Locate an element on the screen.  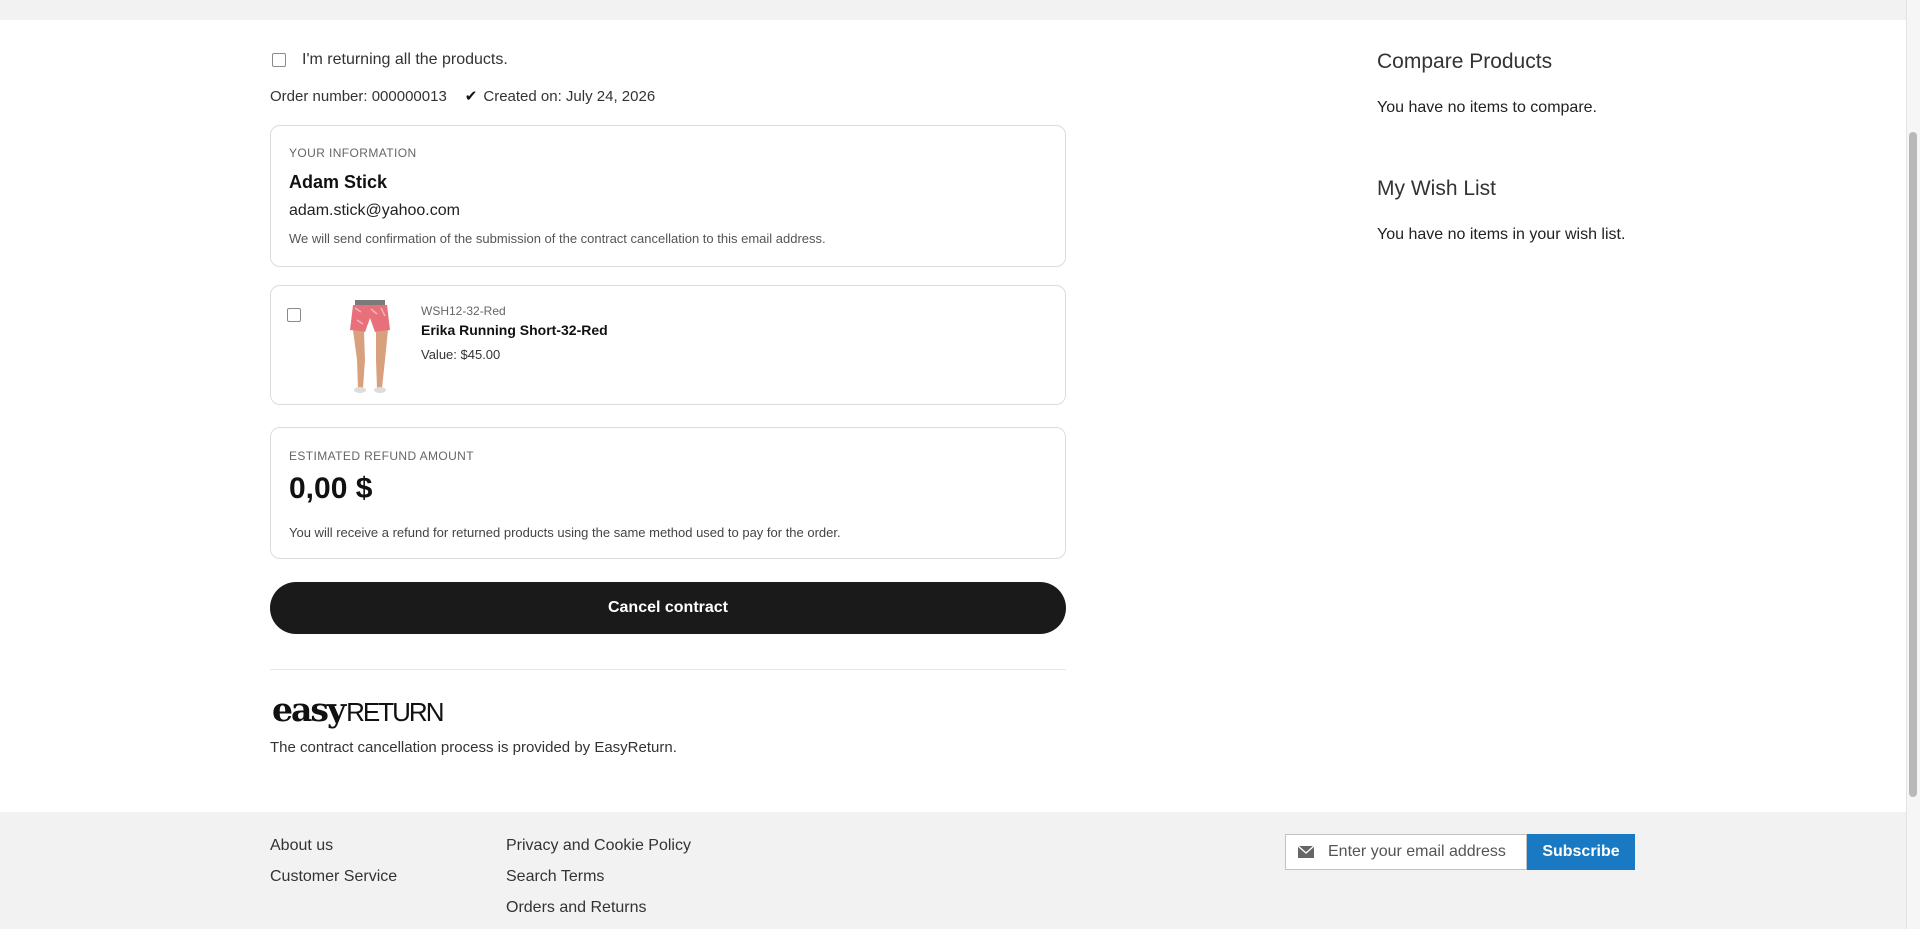
compare-products-title: Compare Products is located at coordinates (1465, 61).